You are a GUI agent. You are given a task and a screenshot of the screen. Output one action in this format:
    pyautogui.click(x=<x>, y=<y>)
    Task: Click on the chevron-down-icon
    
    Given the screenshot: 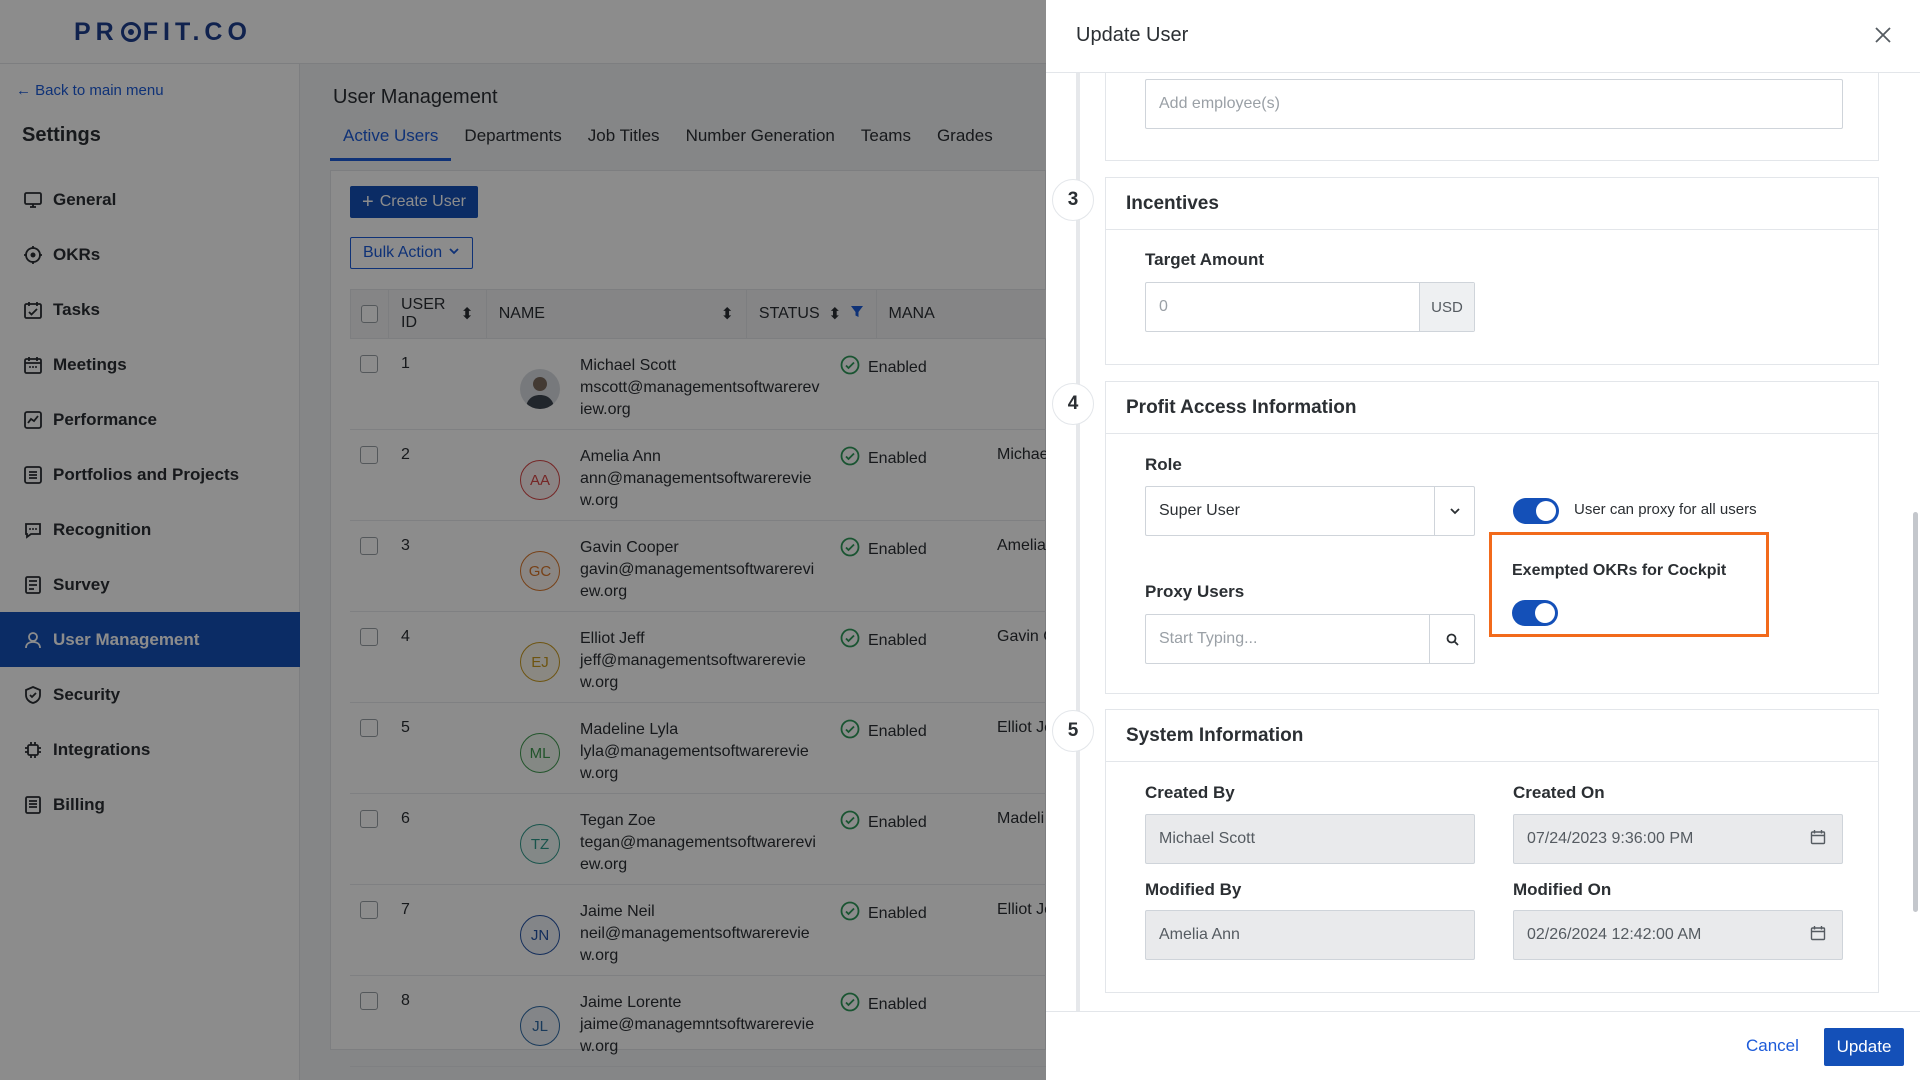 What is the action you would take?
    pyautogui.click(x=1454, y=511)
    